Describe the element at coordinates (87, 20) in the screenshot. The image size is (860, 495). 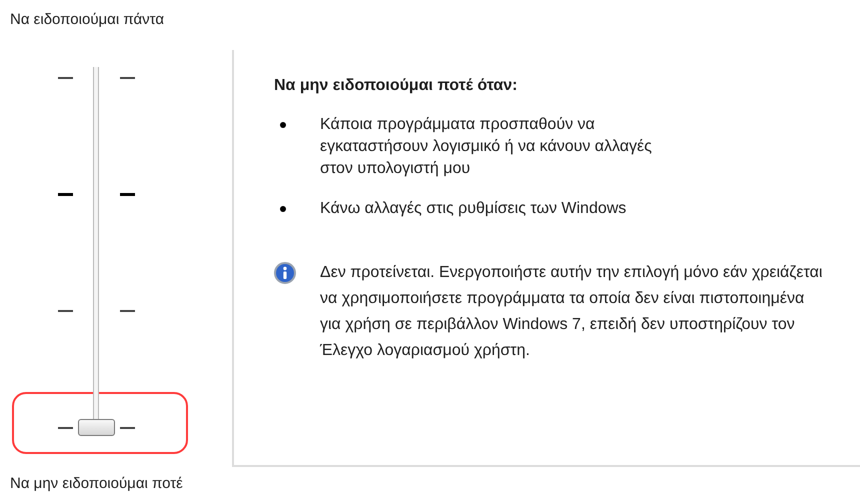
I see `slider-top-label: Να ειδοποιούμαι πάντα` at that location.